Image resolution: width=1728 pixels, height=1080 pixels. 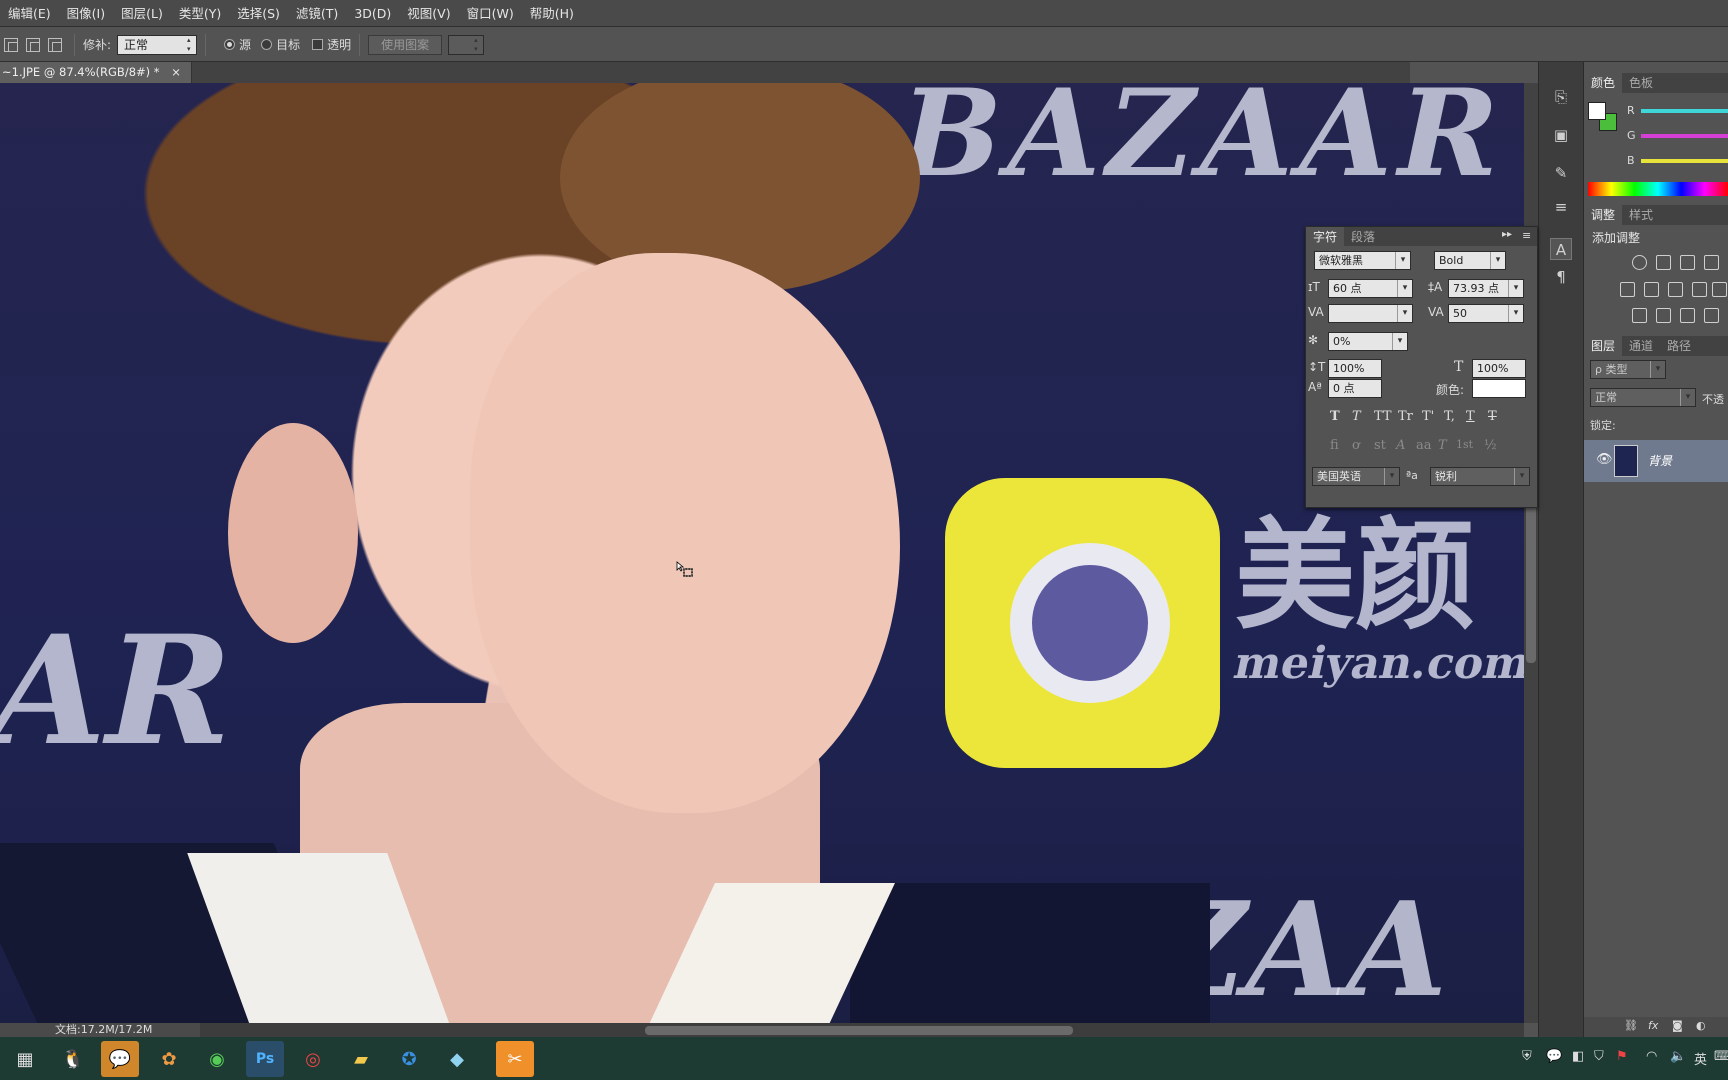 I want to click on levels-icon, so click(x=1663, y=262).